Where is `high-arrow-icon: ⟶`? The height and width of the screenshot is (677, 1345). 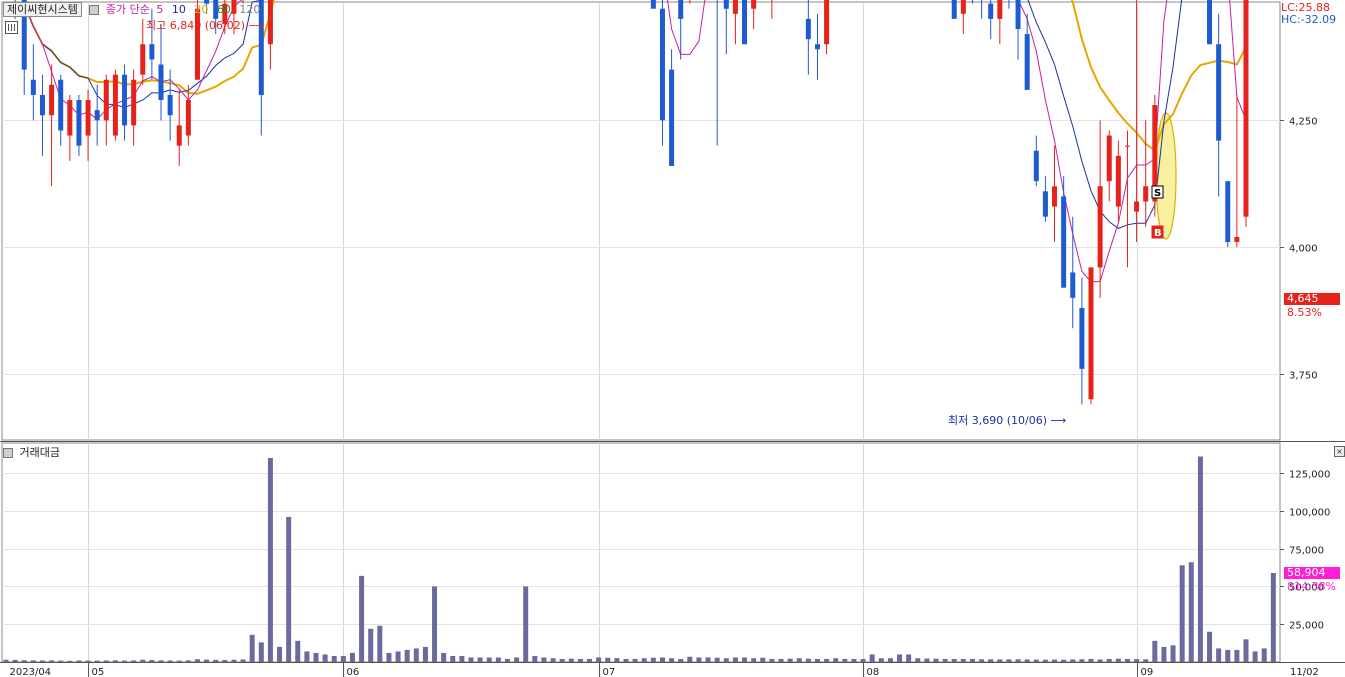 high-arrow-icon: ⟶ is located at coordinates (256, 25).